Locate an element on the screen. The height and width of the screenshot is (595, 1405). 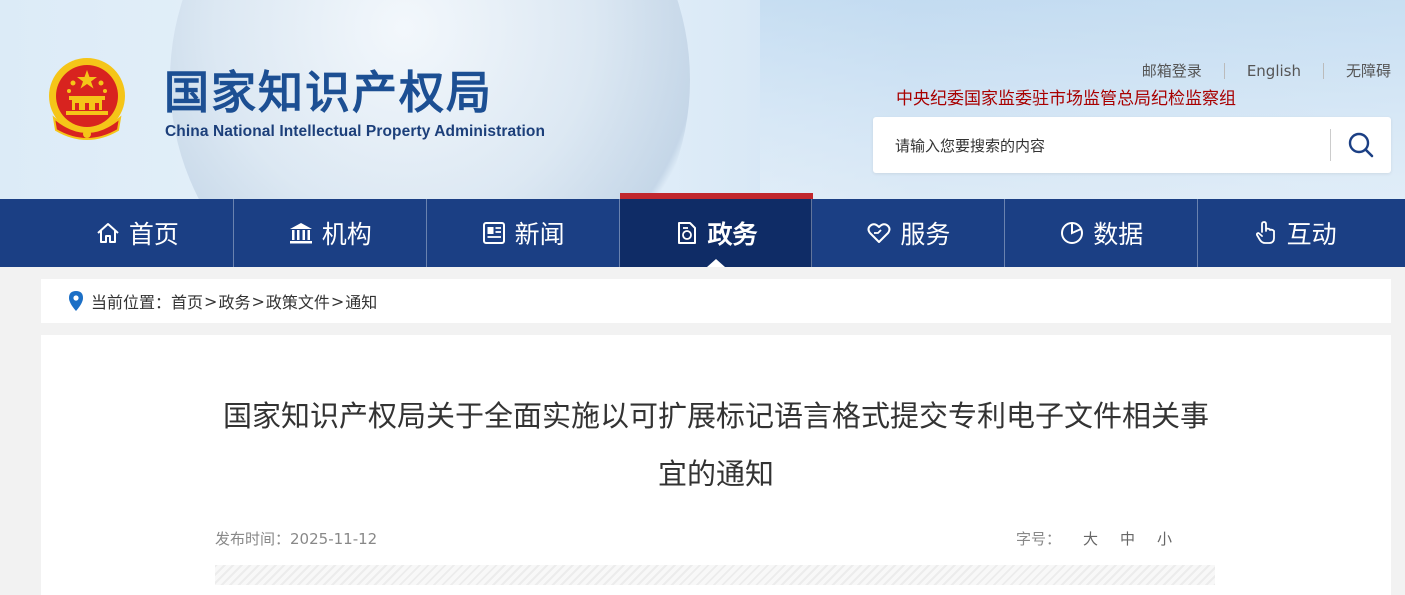
search-box is located at coordinates (1132, 145).